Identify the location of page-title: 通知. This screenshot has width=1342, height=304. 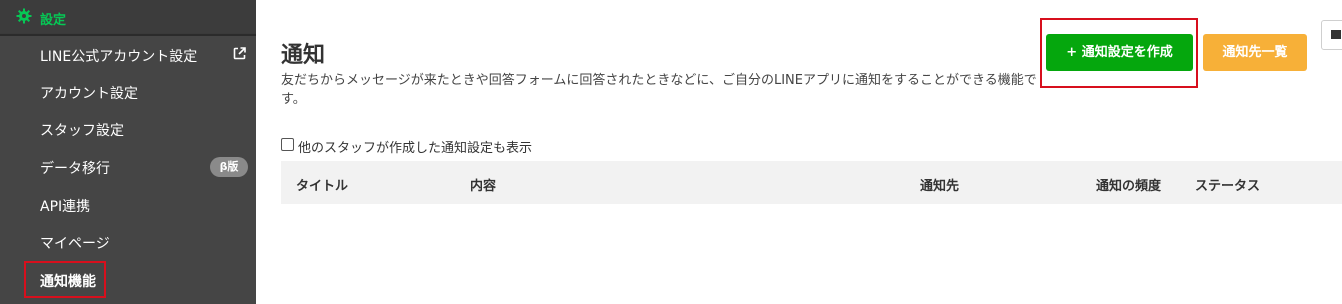
(303, 55).